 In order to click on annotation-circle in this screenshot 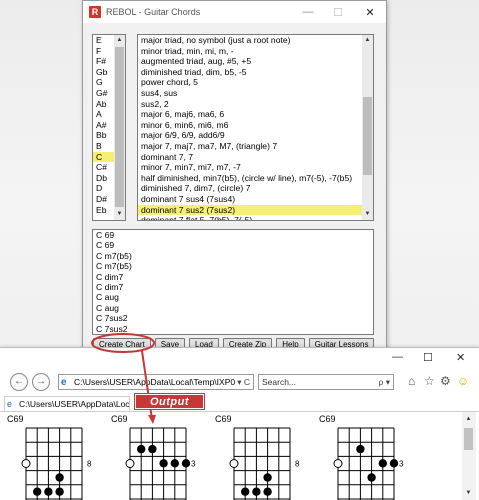, I will do `click(123, 343)`.